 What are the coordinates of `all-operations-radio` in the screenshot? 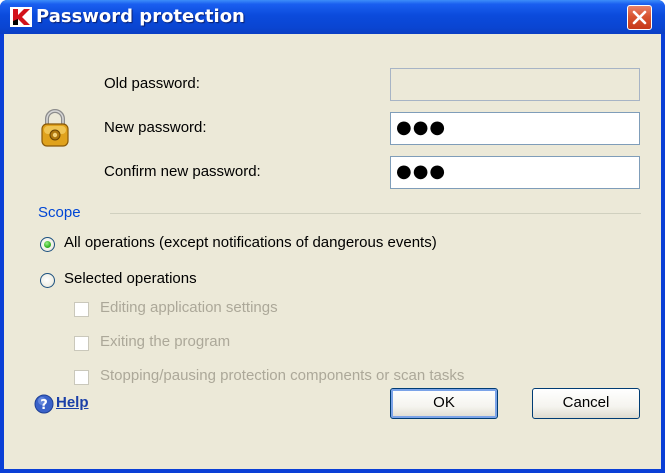 It's located at (47, 244).